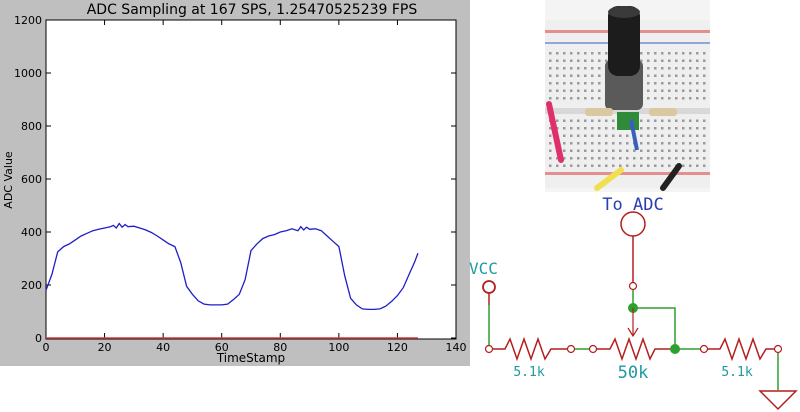  Describe the element at coordinates (28, 73) in the screenshot. I see `y-tick-label: 1000` at that location.